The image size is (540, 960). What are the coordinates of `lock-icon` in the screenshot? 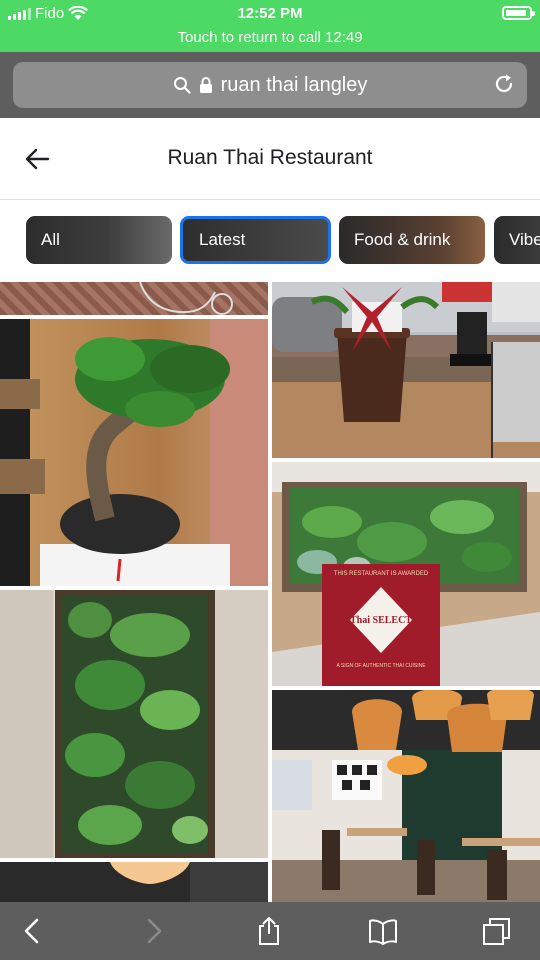 It's located at (205, 85).